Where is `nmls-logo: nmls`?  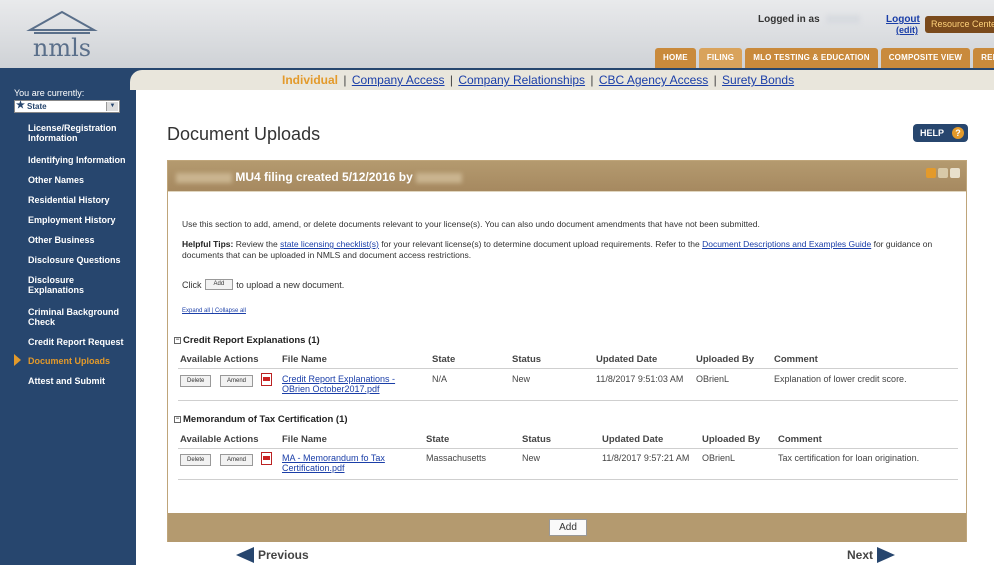
nmls-logo: nmls is located at coordinates (62, 36).